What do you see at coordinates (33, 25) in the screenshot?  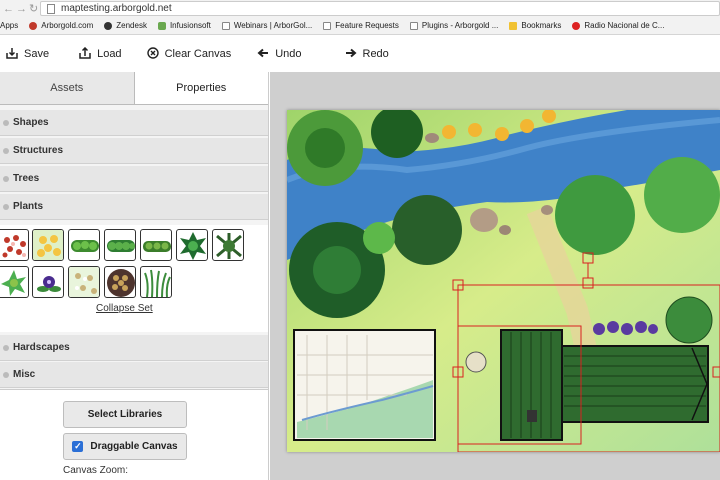 I see `arborgold-icon` at bounding box center [33, 25].